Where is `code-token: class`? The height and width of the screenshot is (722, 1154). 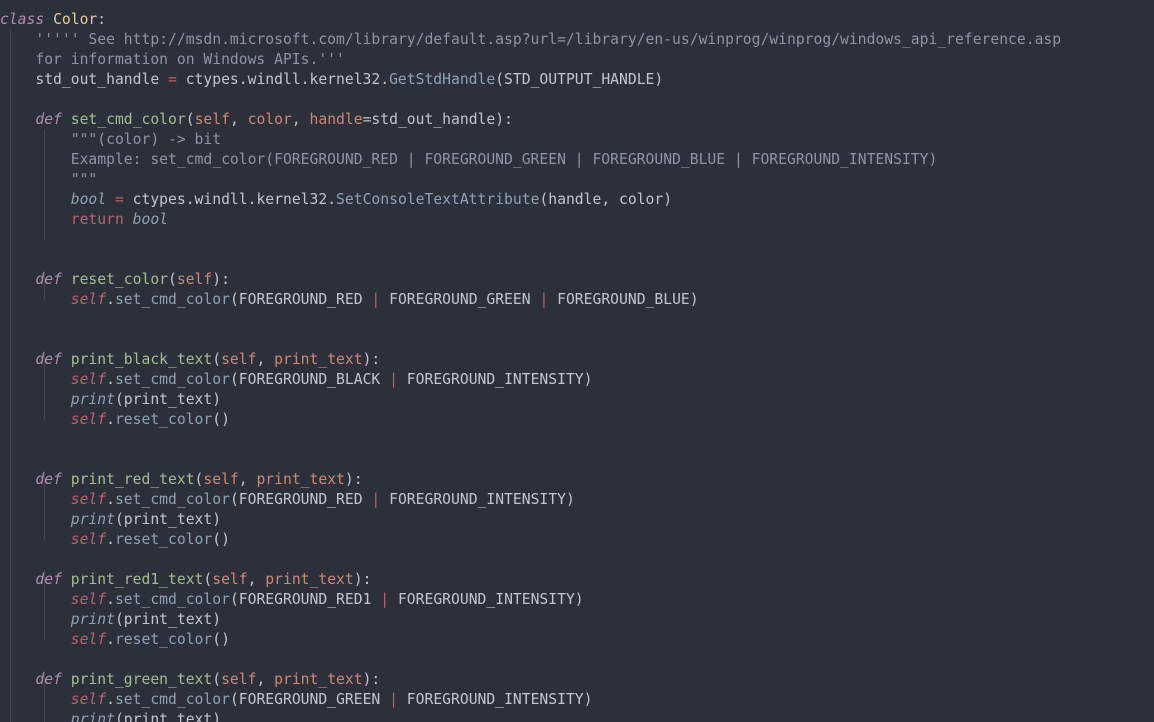 code-token: class is located at coordinates (22, 19).